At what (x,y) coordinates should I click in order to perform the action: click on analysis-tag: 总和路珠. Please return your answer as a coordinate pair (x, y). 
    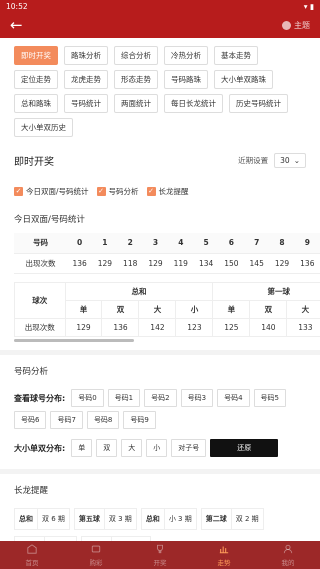
    Looking at the image, I should click on (36, 103).